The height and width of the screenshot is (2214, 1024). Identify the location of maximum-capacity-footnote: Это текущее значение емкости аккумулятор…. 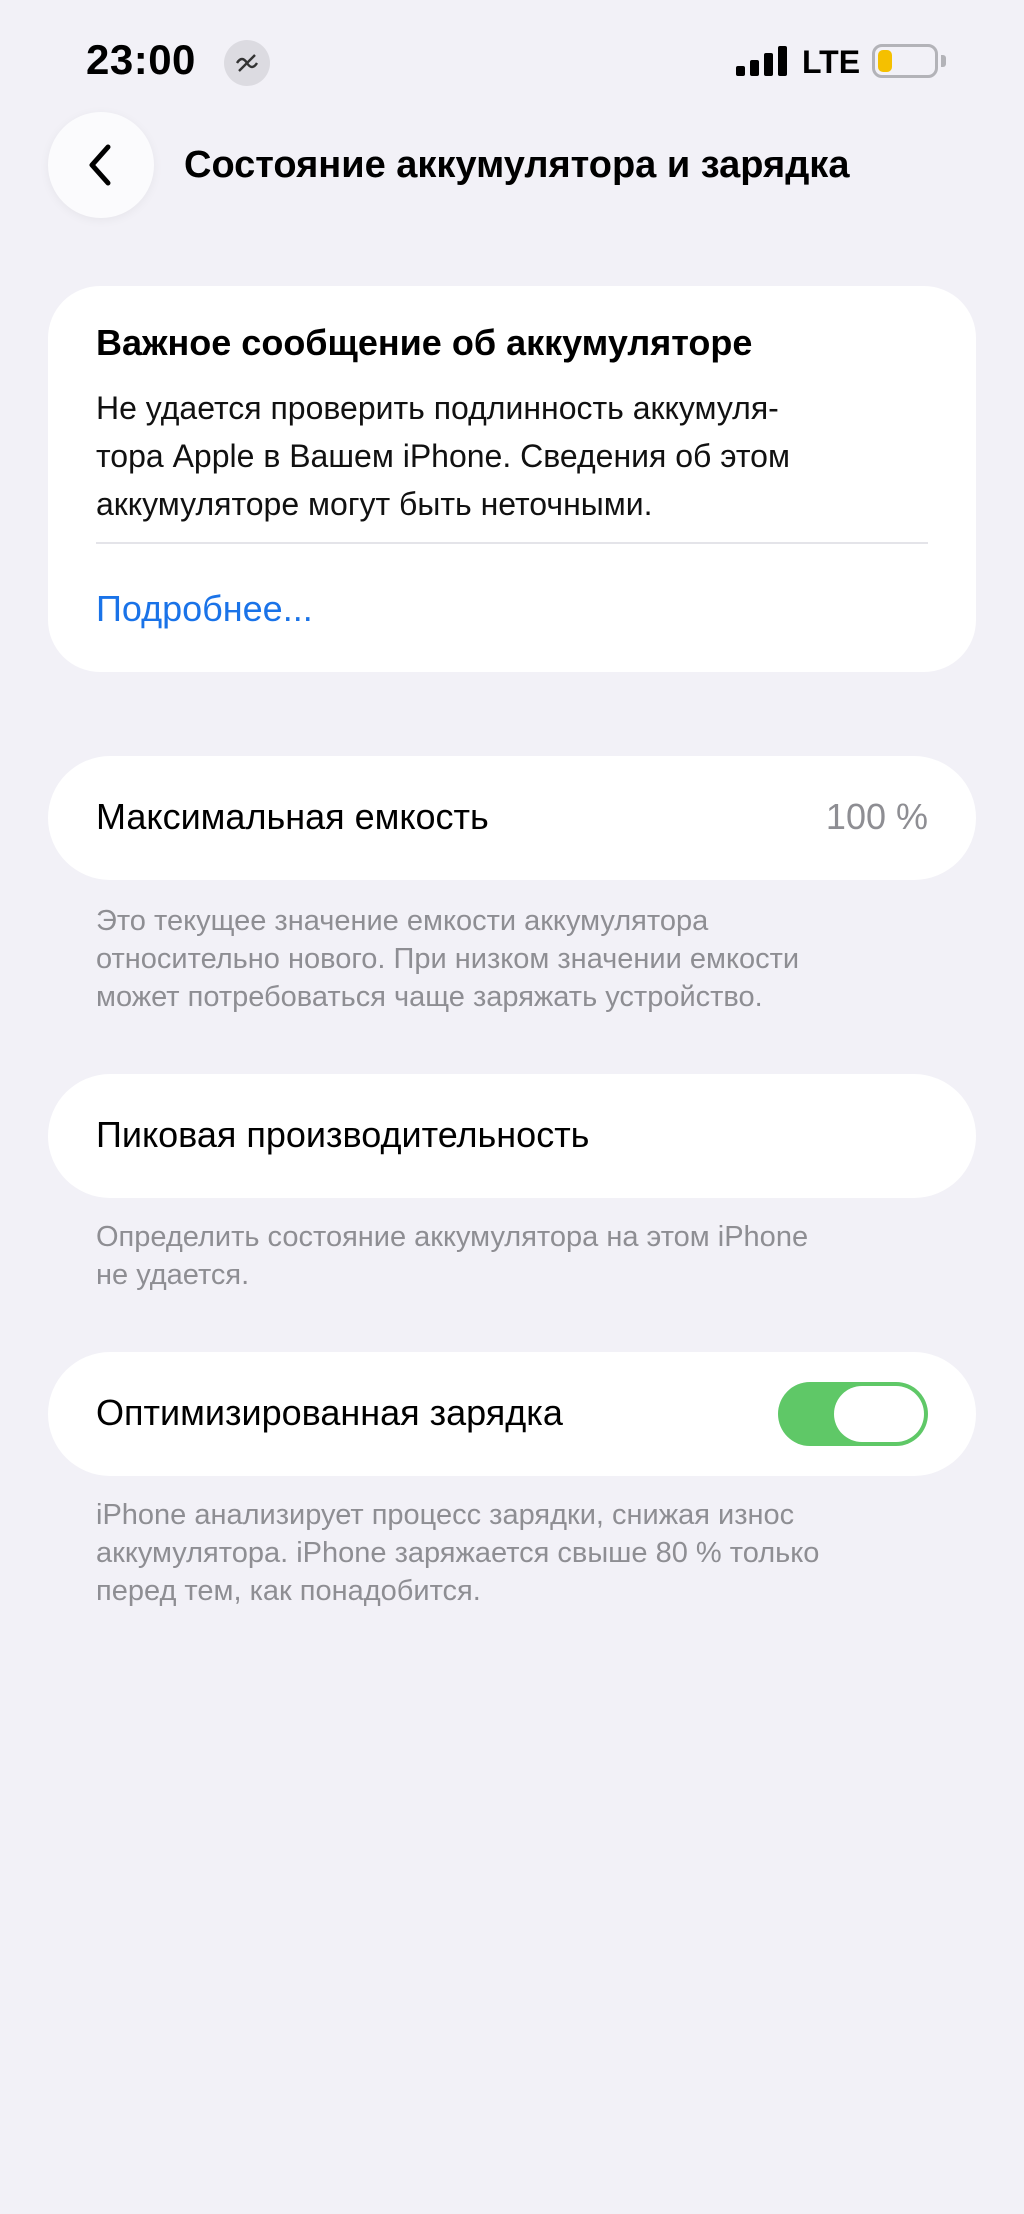
(526, 959).